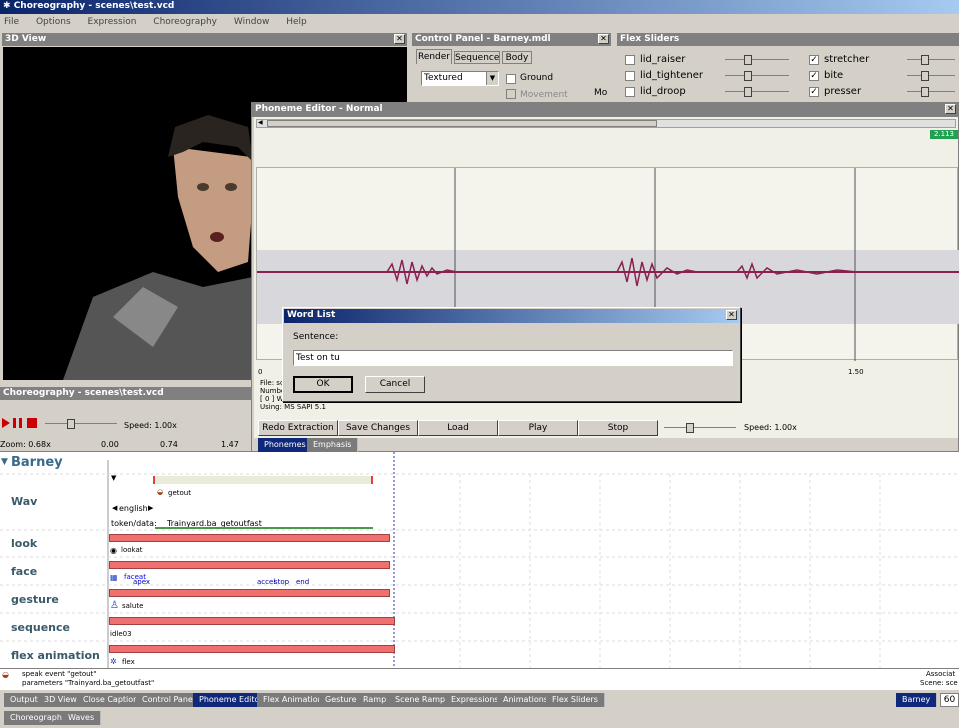 The image size is (959, 728). What do you see at coordinates (931, 76) in the screenshot?
I see `bite-slider` at bounding box center [931, 76].